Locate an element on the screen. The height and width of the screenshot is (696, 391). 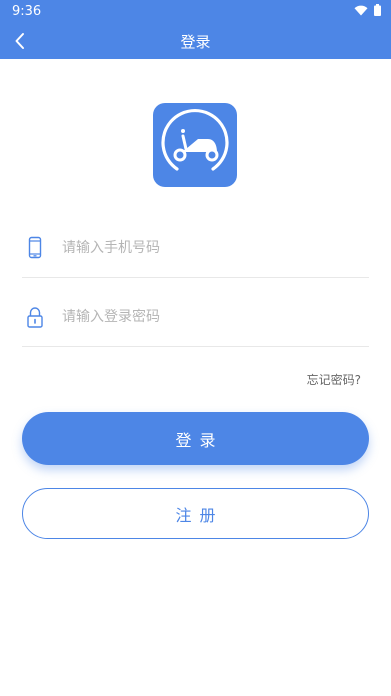
password-field is located at coordinates (195, 317).